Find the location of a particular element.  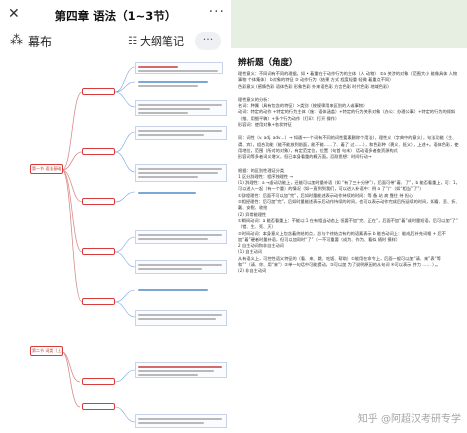

document-line: (2) 非自主动词 is located at coordinates (252, 271).